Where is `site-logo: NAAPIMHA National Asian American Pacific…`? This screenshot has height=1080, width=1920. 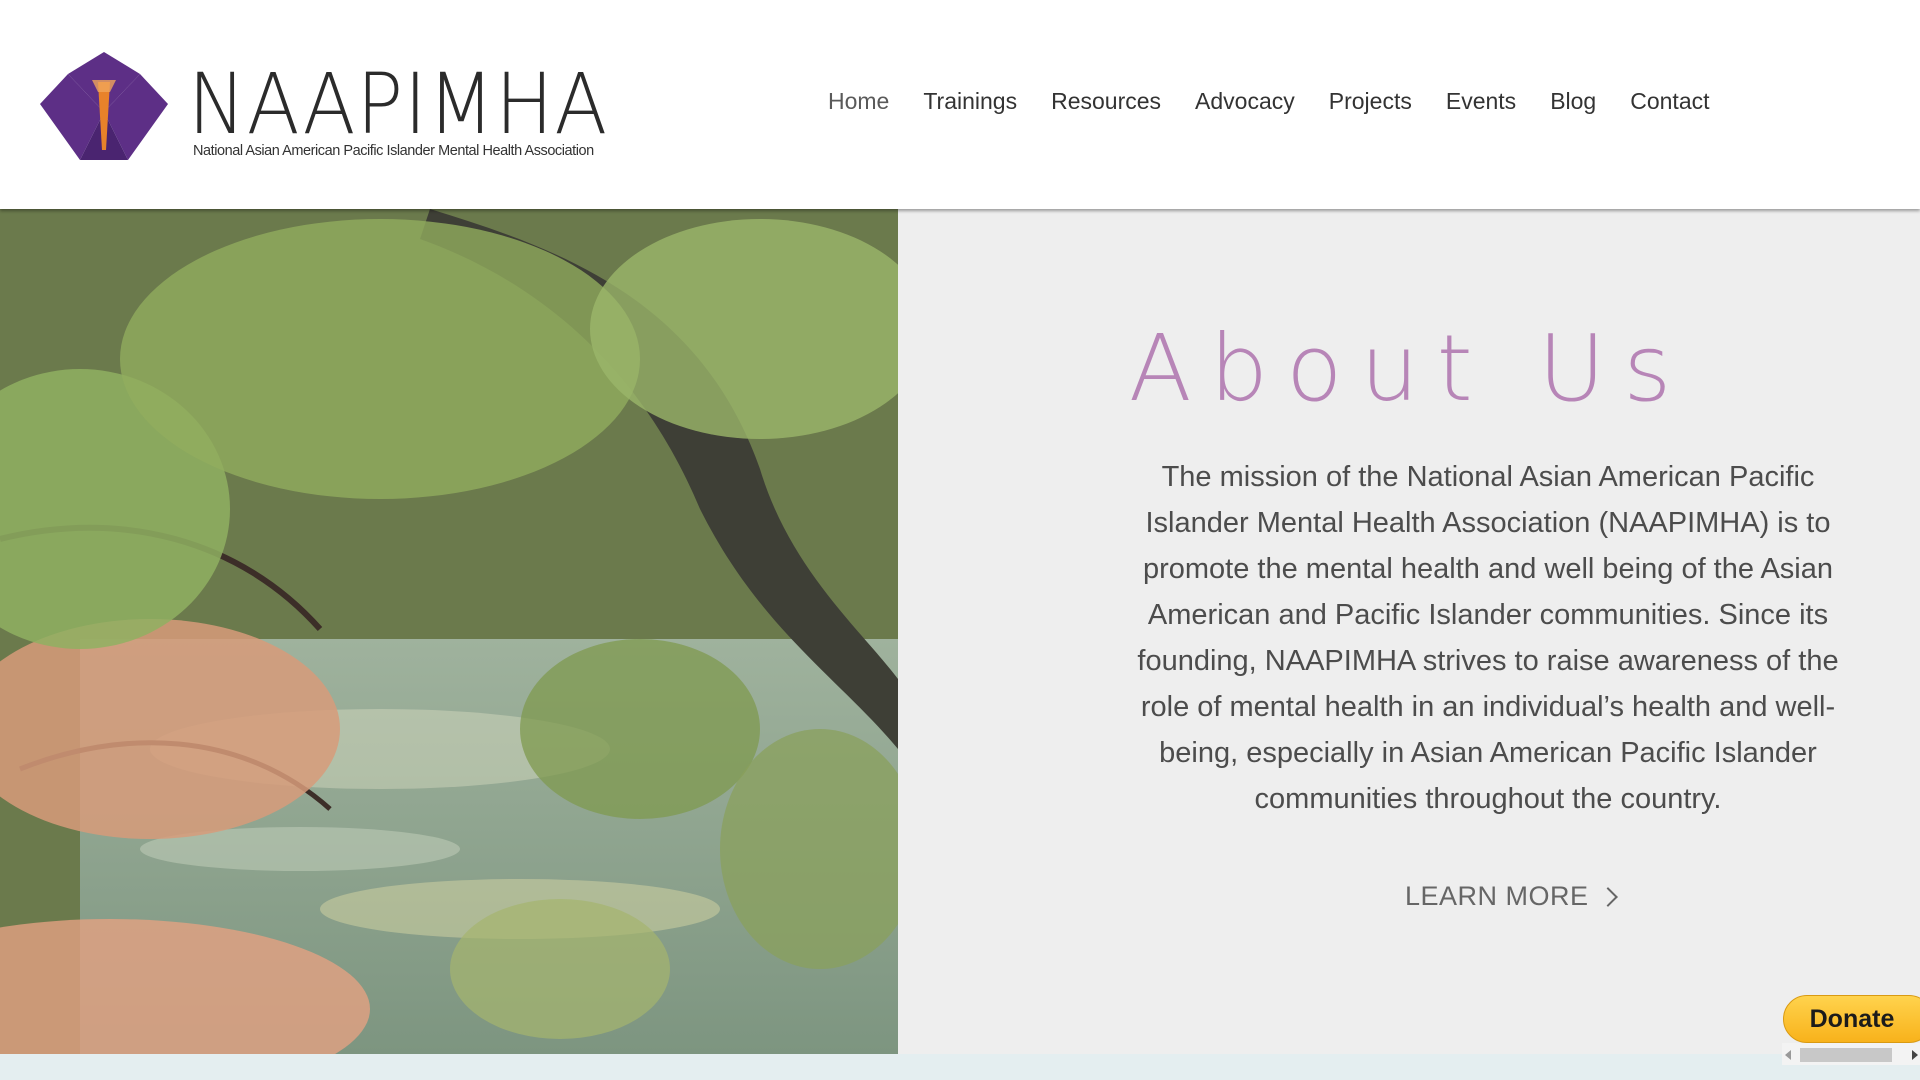 site-logo: NAAPIMHA National Asian American Pacific… is located at coordinates (330, 112).